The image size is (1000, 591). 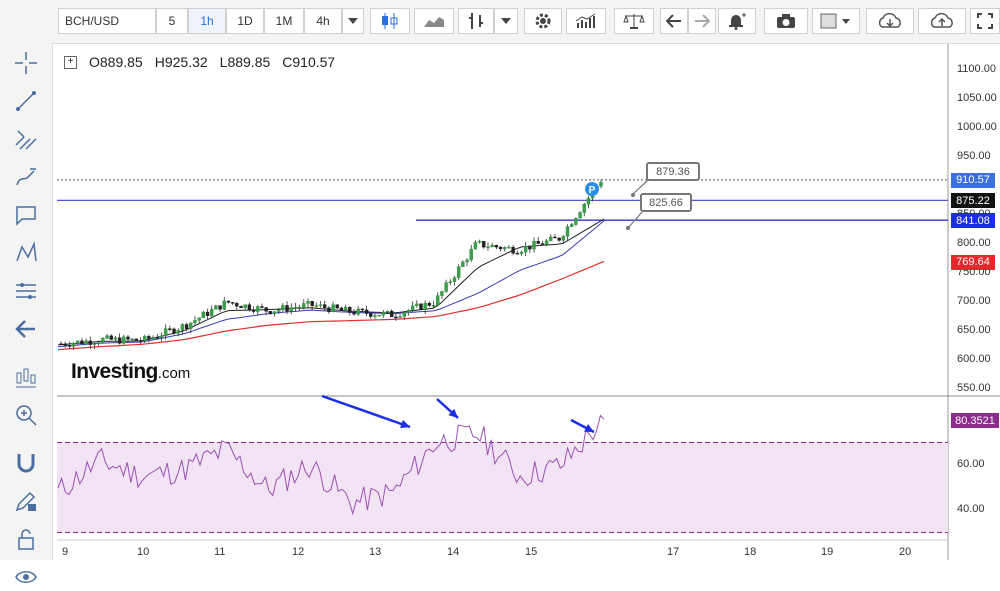 What do you see at coordinates (666, 202) in the screenshot?
I see `callout-low: 825.66` at bounding box center [666, 202].